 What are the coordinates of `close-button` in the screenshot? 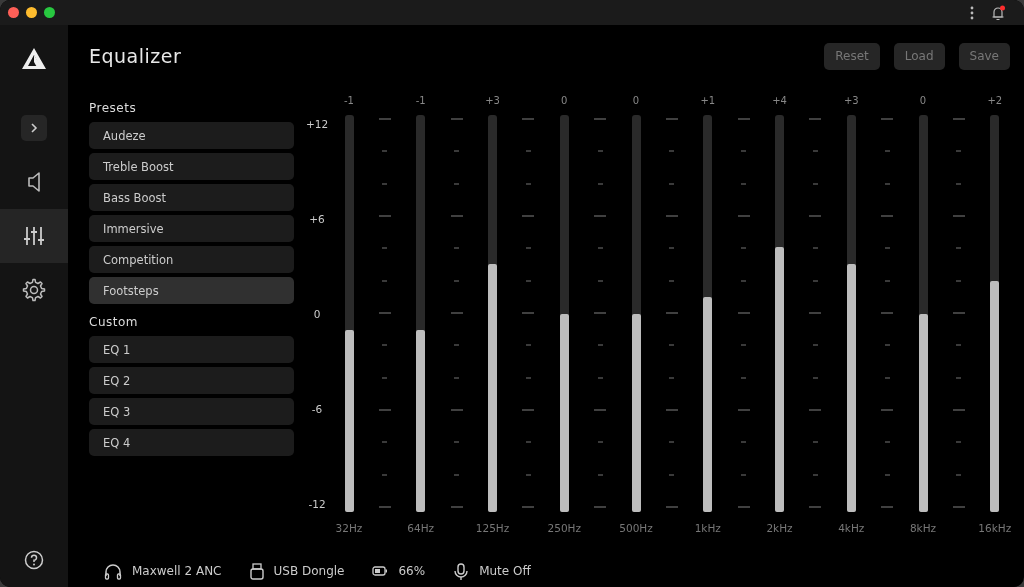 It's located at (13, 12).